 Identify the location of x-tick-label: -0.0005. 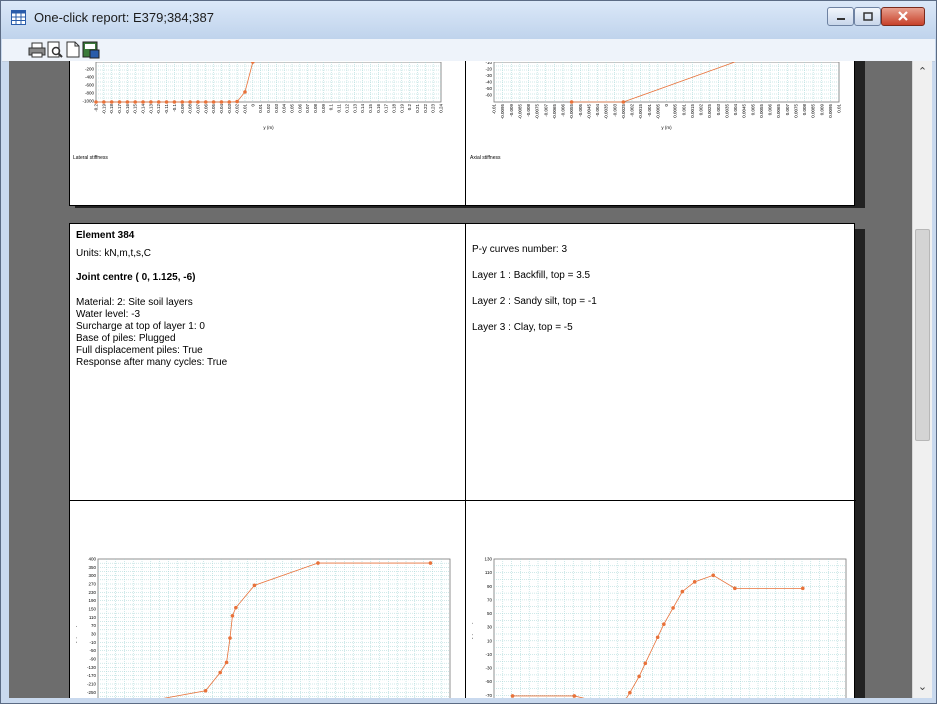
(657, 112).